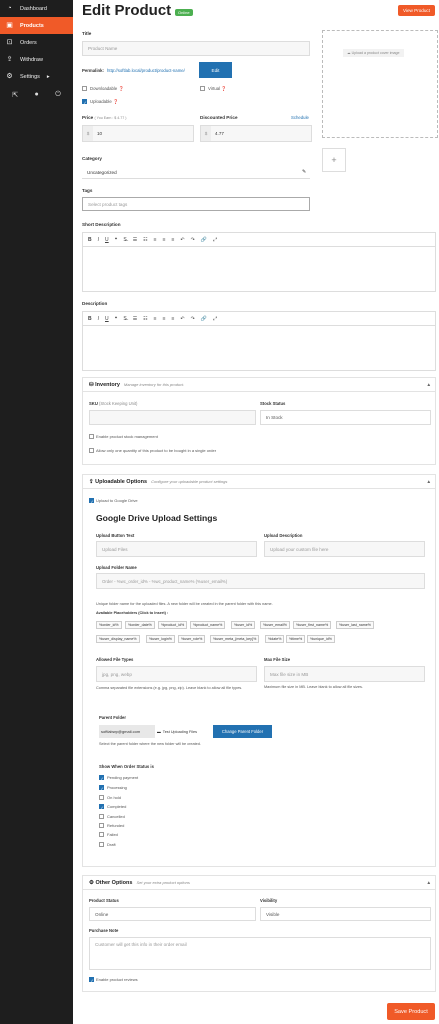 The image size is (439, 1024). Describe the element at coordinates (176, 674) in the screenshot. I see `file-types-input: jpg, png, webp` at that location.